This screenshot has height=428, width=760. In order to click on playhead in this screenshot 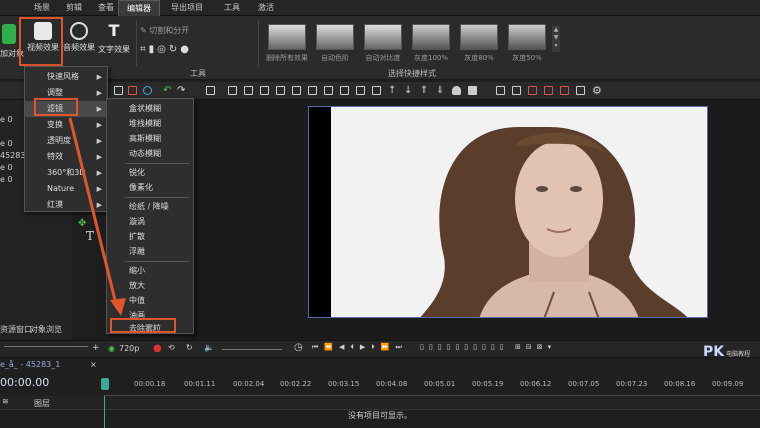, I will do `click(105, 384)`.